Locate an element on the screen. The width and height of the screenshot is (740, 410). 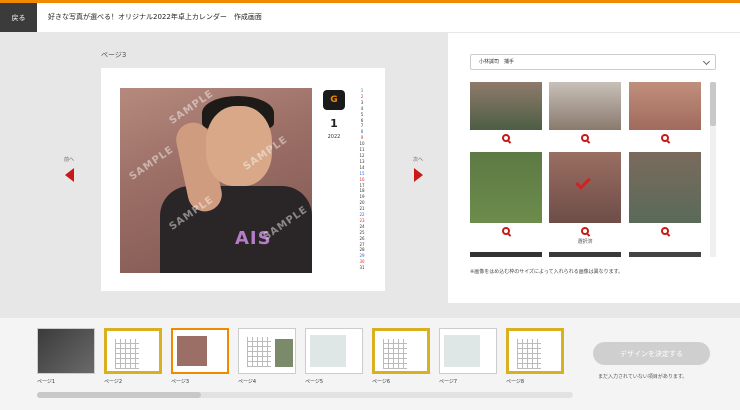
page-title: 好きな写真が選べる！オリジナル2022年卓上カレンダー 作成画面 is located at coordinates (155, 17).